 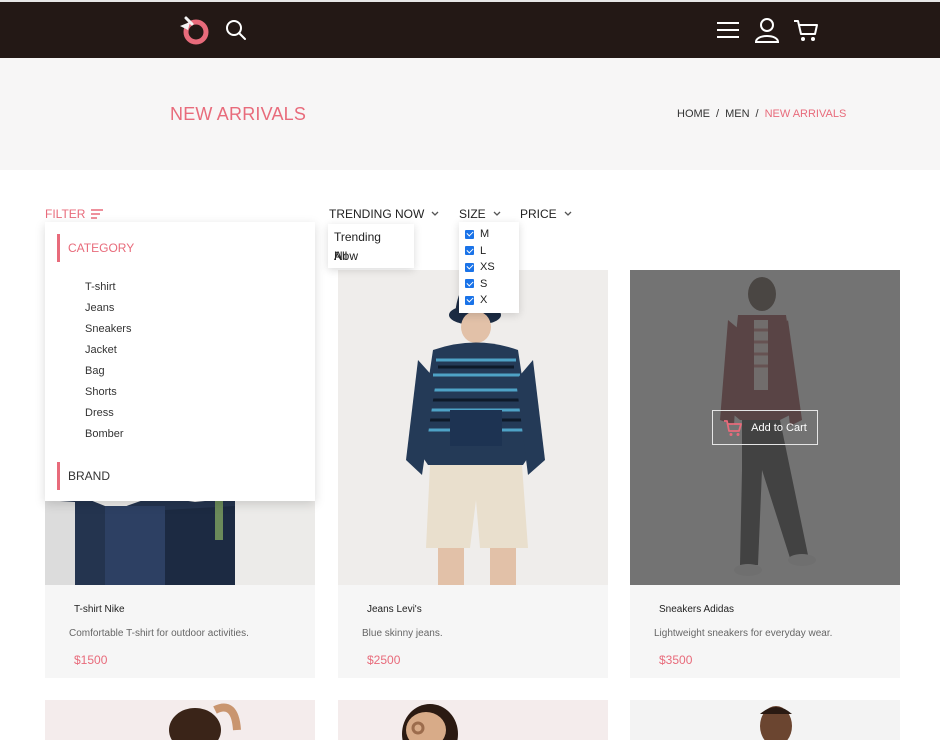 What do you see at coordinates (157, 476) in the screenshot?
I see `brand-section-header: BRAND` at bounding box center [157, 476].